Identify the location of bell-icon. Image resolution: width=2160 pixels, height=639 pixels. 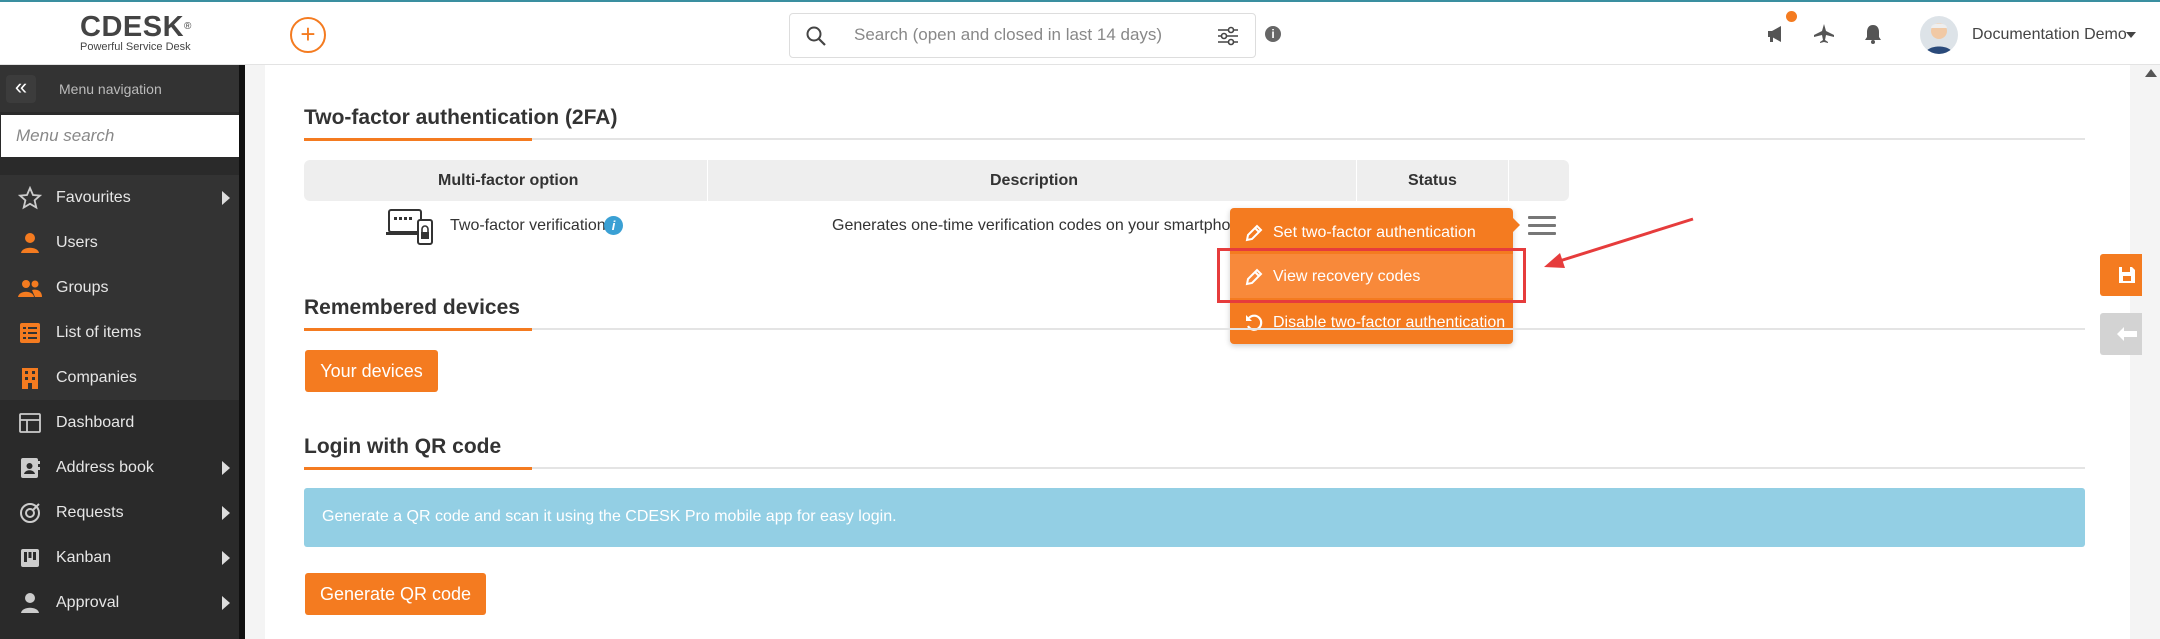
(1873, 34).